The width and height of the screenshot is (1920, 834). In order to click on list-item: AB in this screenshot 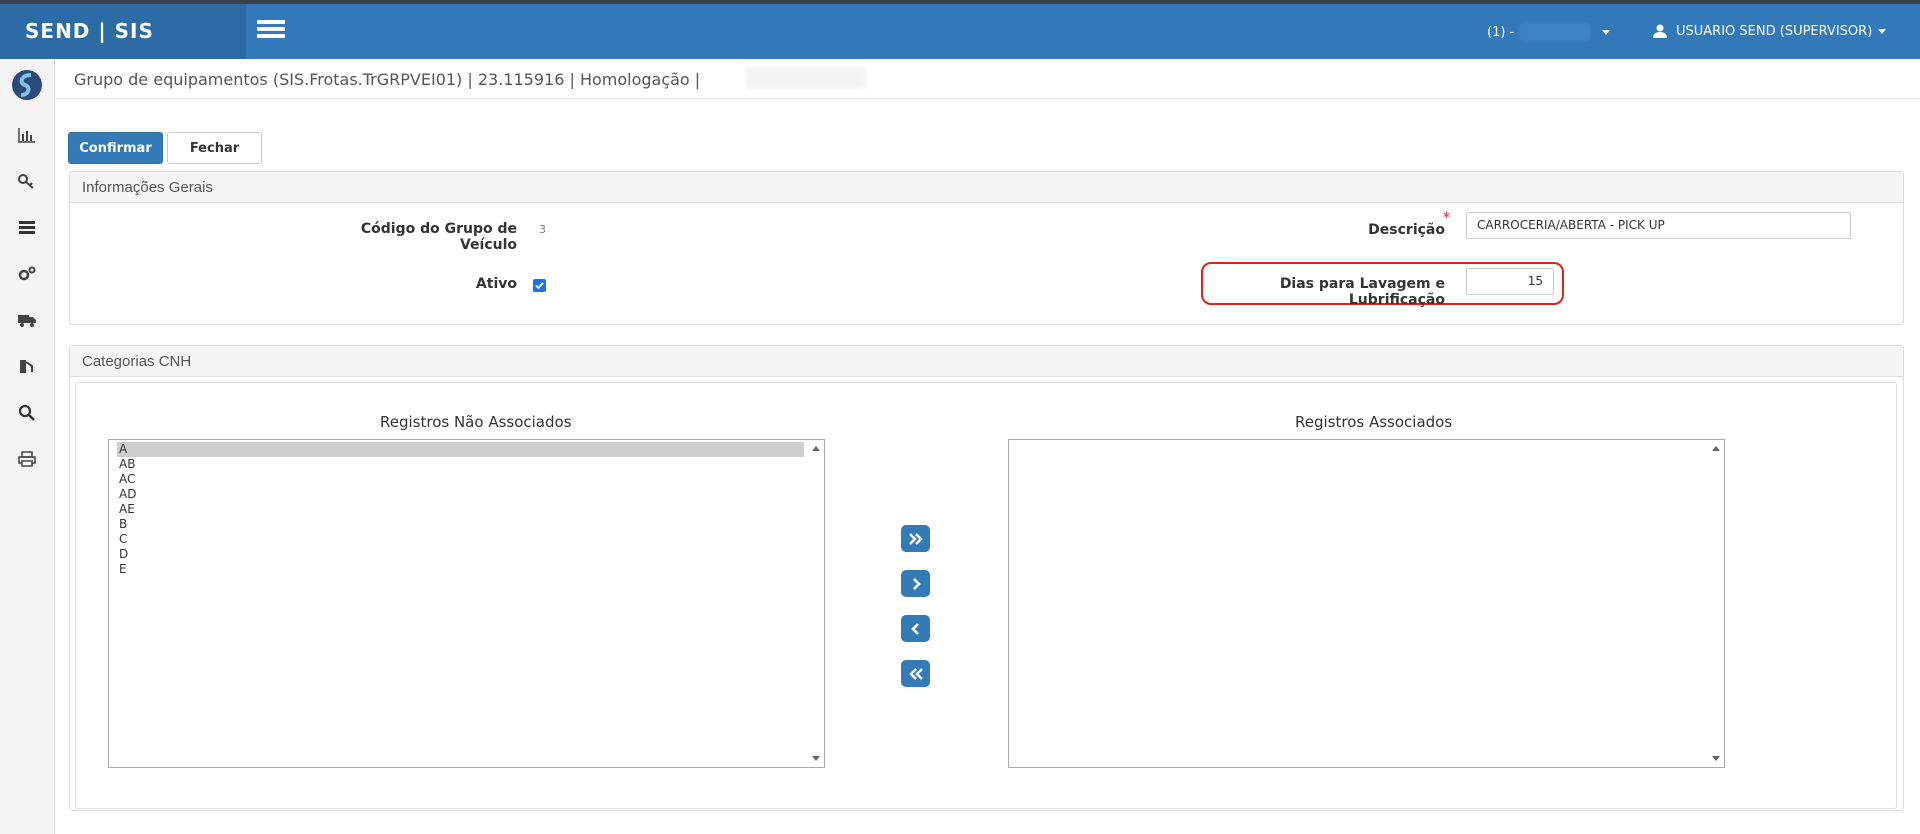, I will do `click(466, 464)`.